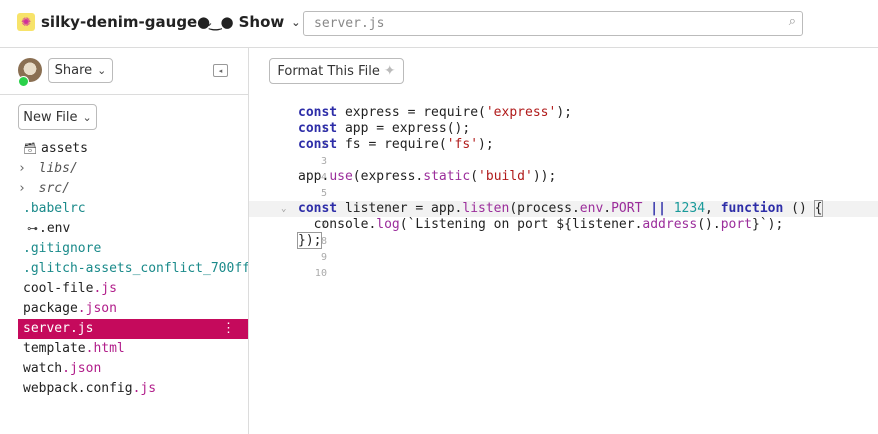  What do you see at coordinates (30, 148) in the screenshot?
I see `archive-box-icon: 🗃` at bounding box center [30, 148].